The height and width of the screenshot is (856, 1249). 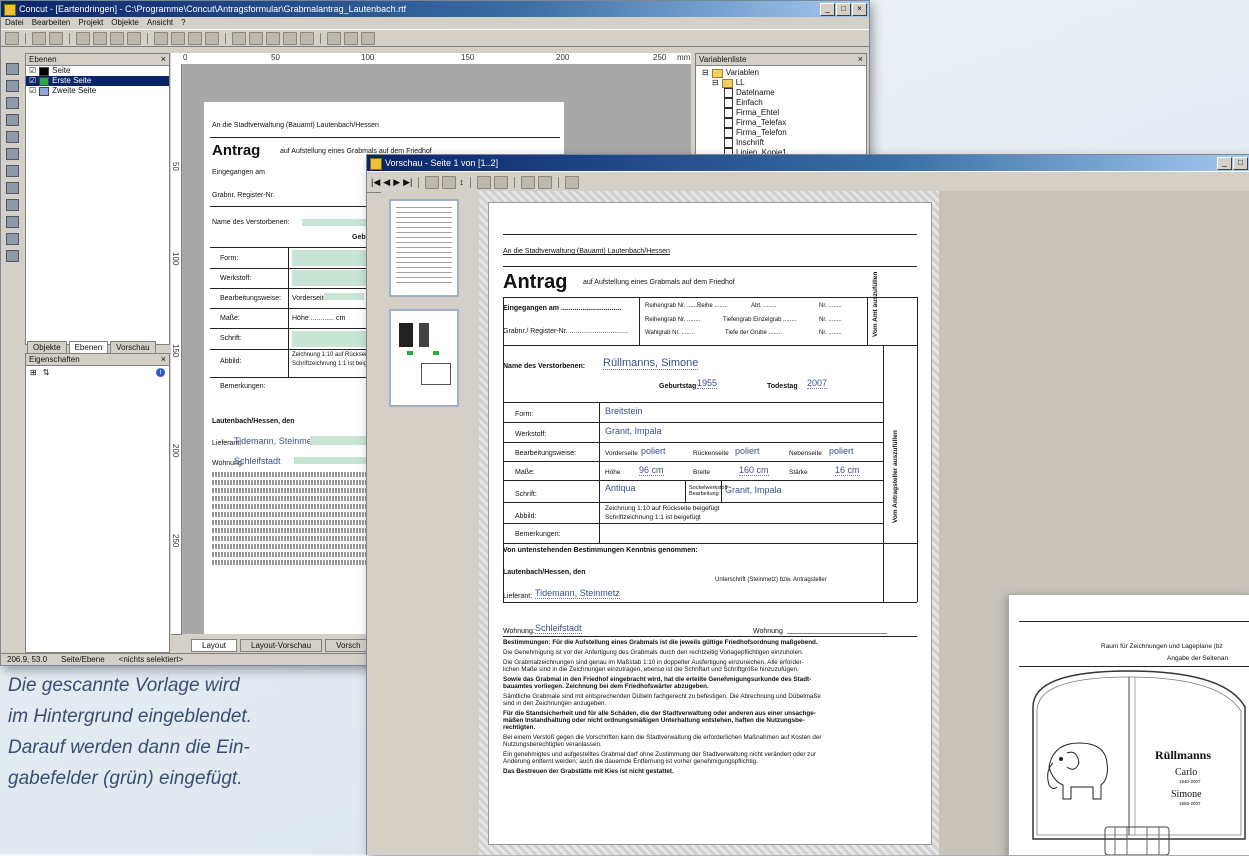 I want to click on wohnung-value: Schleifstadt, so click(x=558, y=628).